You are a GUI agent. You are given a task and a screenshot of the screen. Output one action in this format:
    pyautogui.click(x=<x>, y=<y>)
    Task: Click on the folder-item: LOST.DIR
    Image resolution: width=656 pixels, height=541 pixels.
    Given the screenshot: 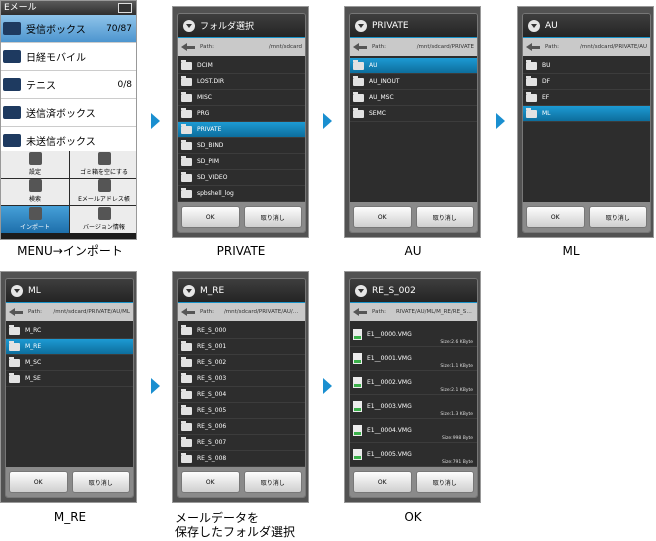 What is the action you would take?
    pyautogui.click(x=241, y=82)
    